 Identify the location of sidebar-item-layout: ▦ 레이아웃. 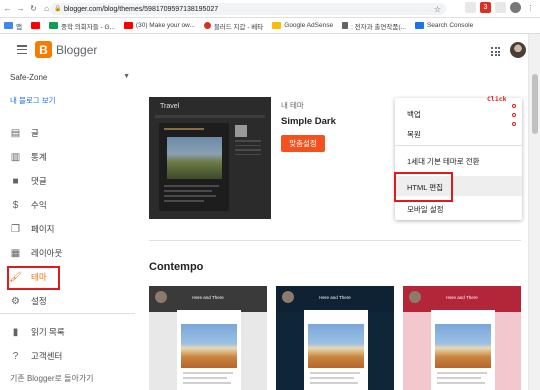
(67, 253).